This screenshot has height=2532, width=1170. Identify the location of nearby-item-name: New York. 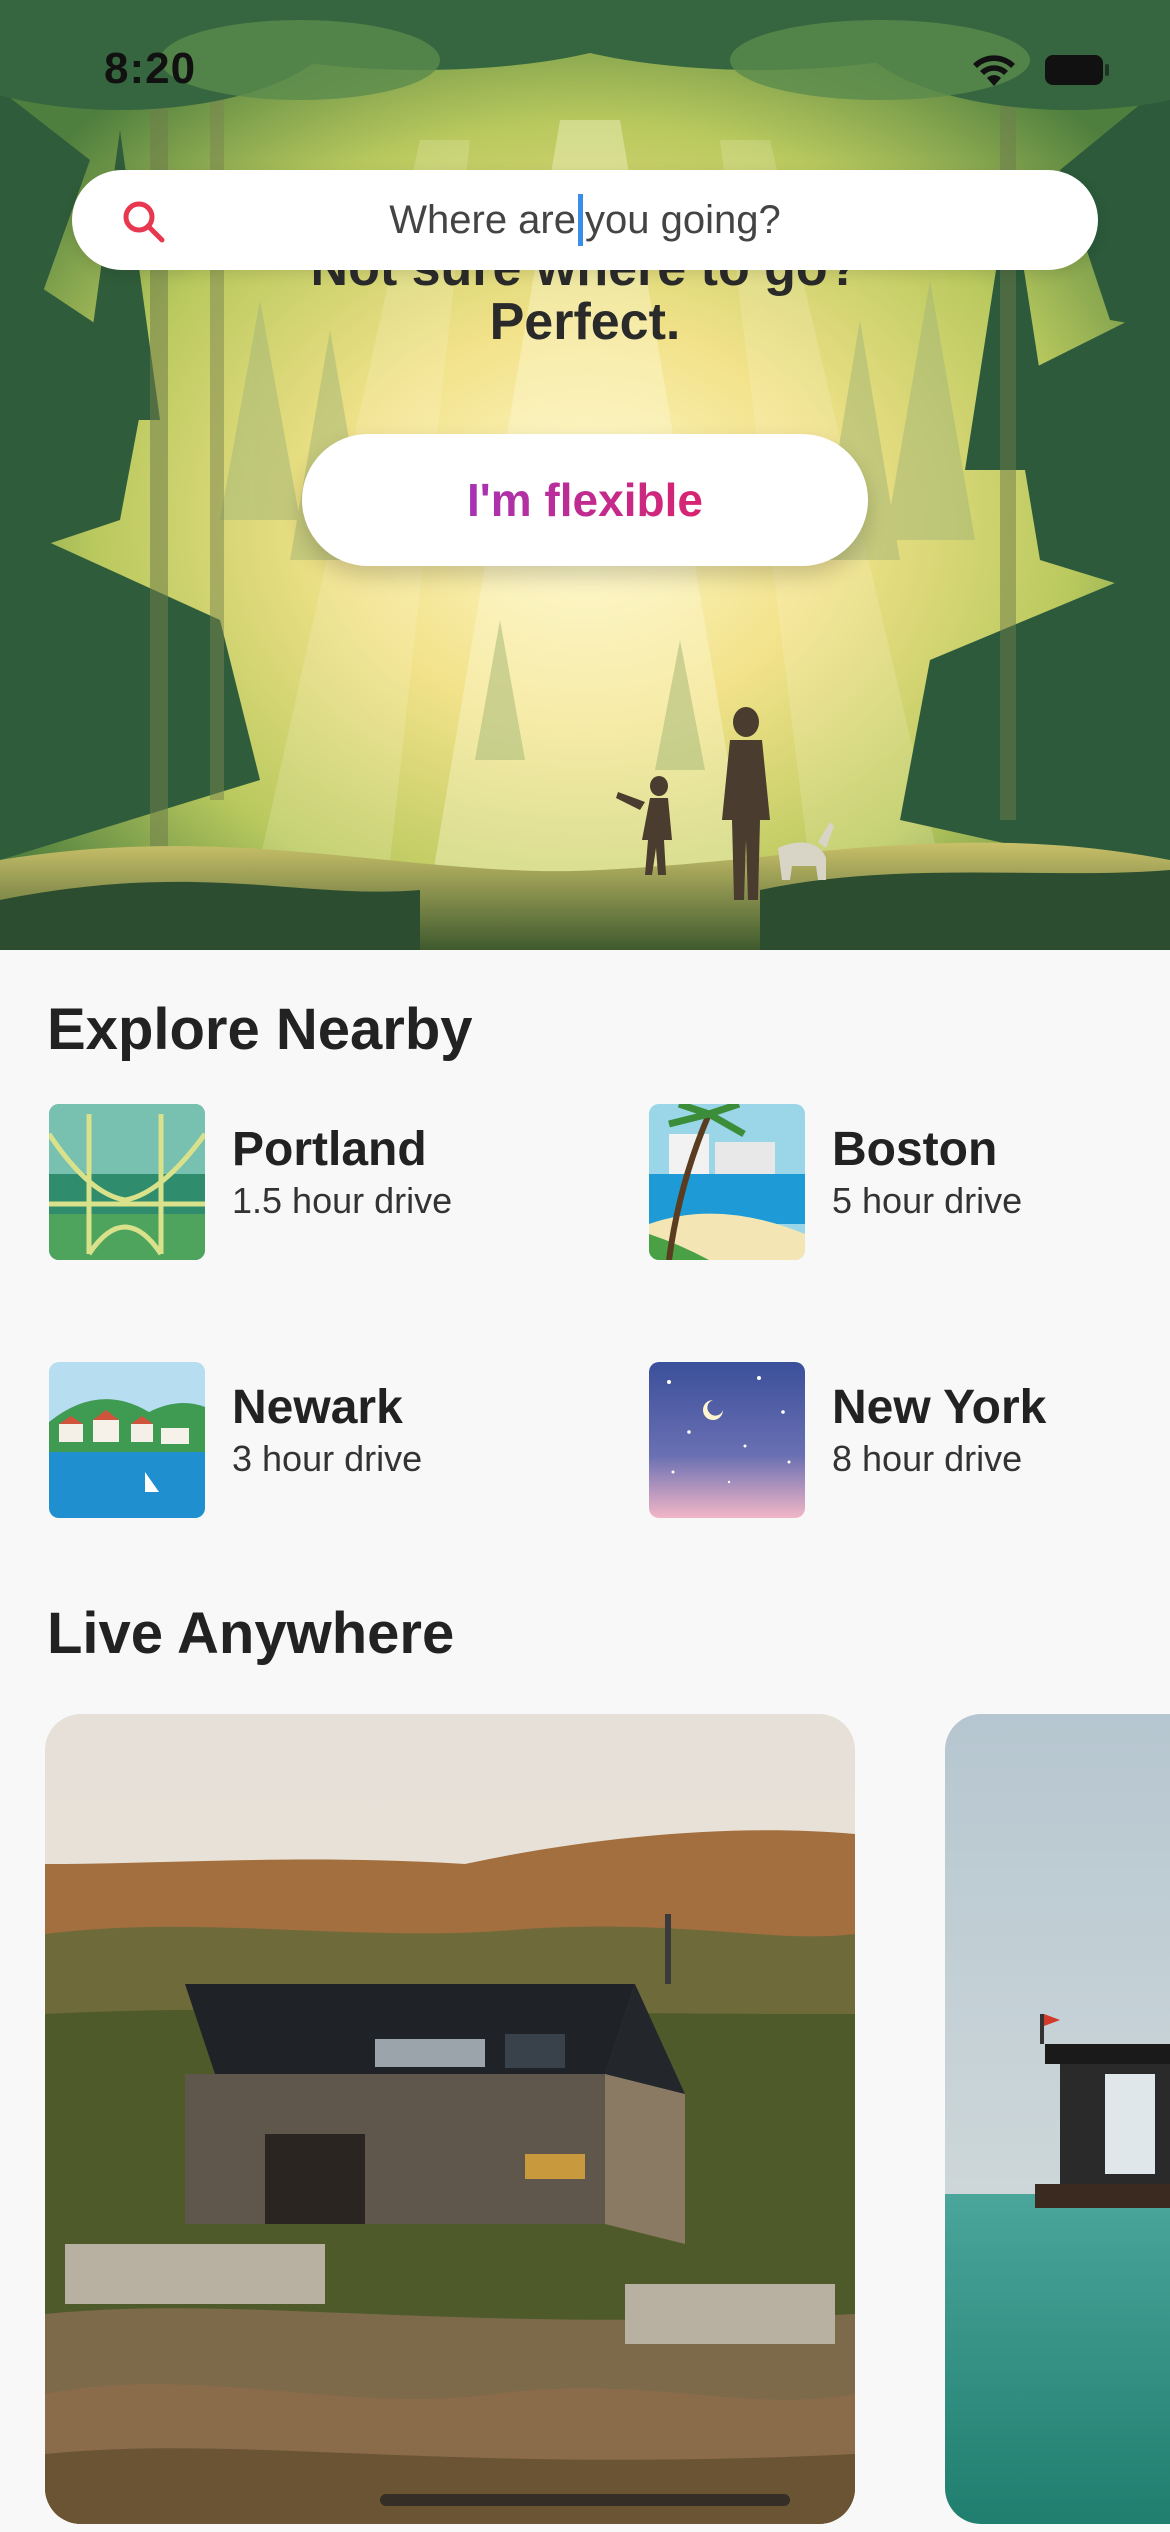
(939, 1407).